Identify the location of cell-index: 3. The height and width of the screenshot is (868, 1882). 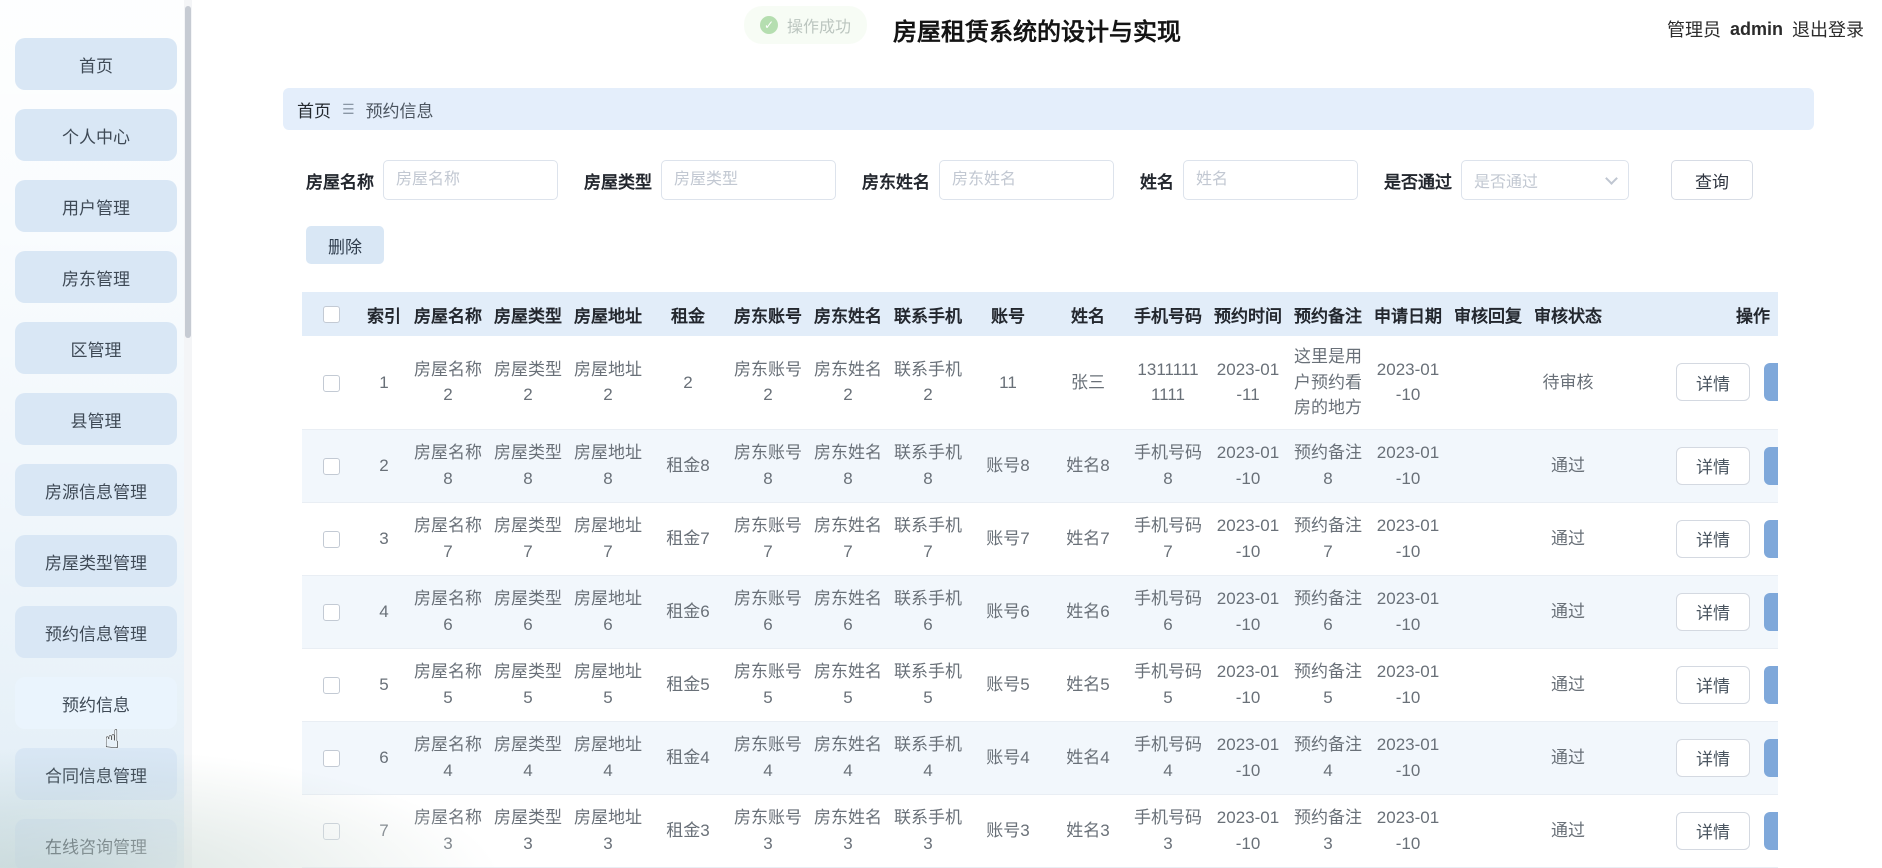
(384, 539).